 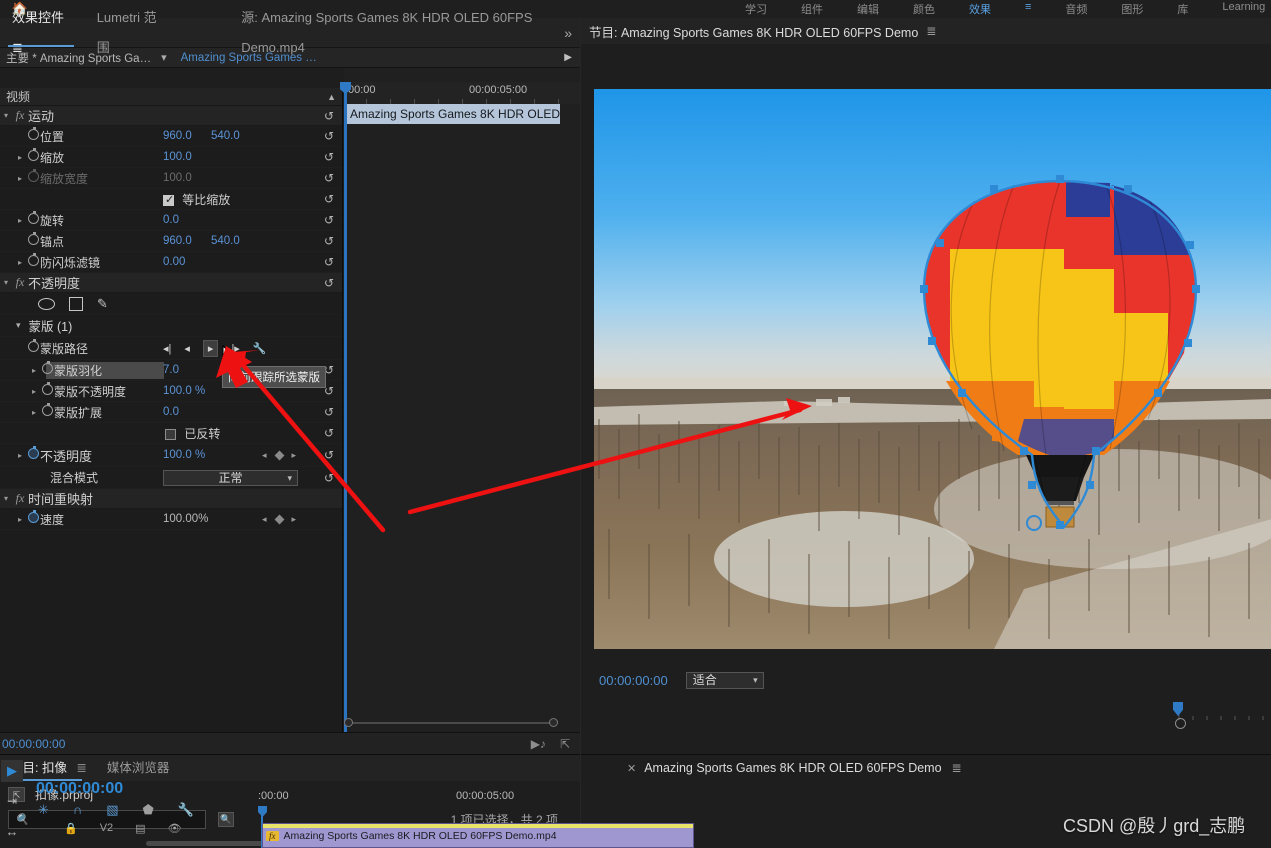 I want to click on workspace-tab-1: 组件, so click(x=812, y=9).